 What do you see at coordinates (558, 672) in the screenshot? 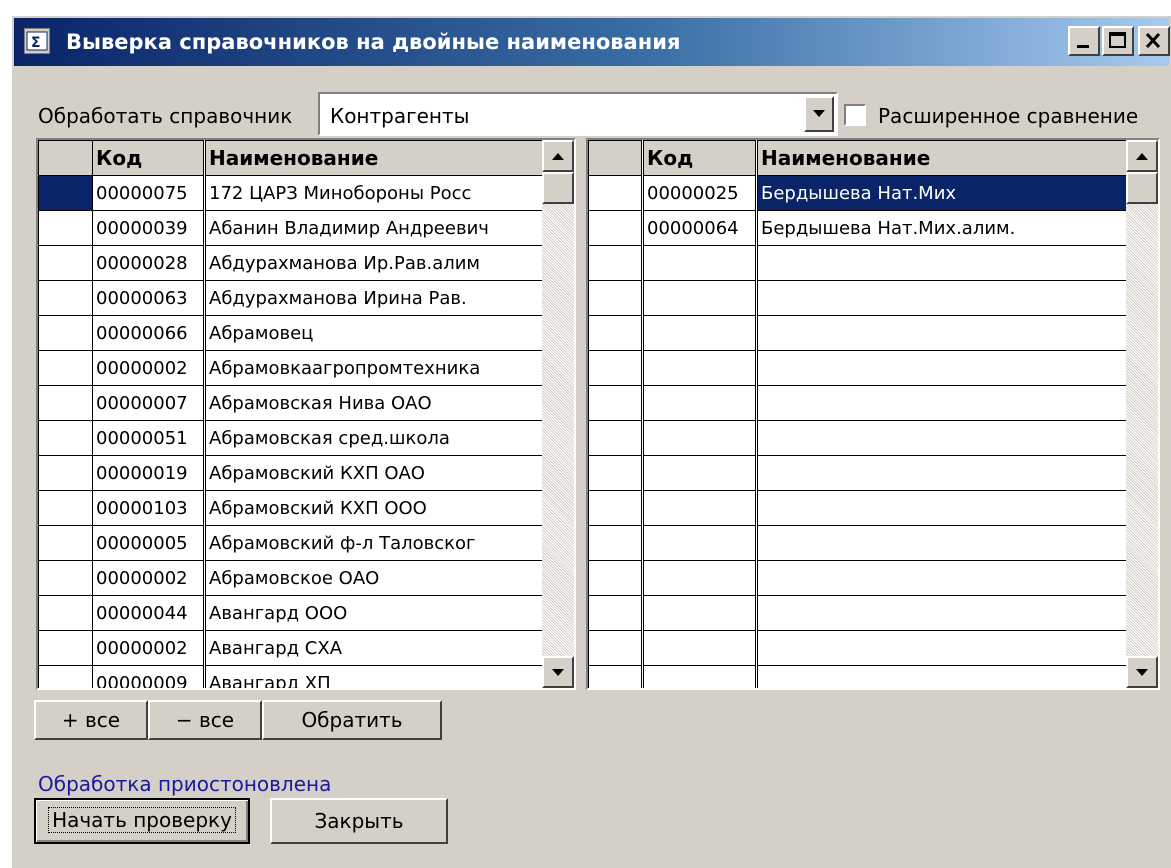
I see `left-scroll-down-button` at bounding box center [558, 672].